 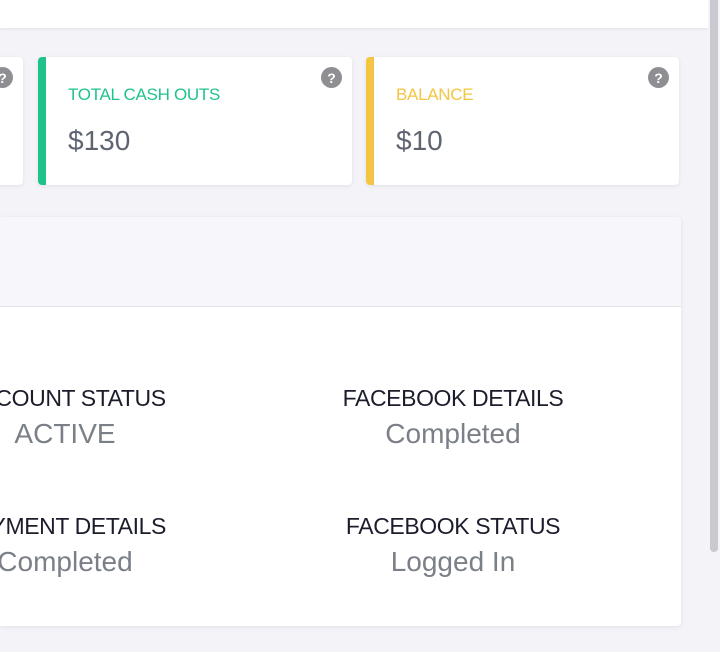 I want to click on facebook-details-title: FACEBOOK DETAILS, so click(x=453, y=398).